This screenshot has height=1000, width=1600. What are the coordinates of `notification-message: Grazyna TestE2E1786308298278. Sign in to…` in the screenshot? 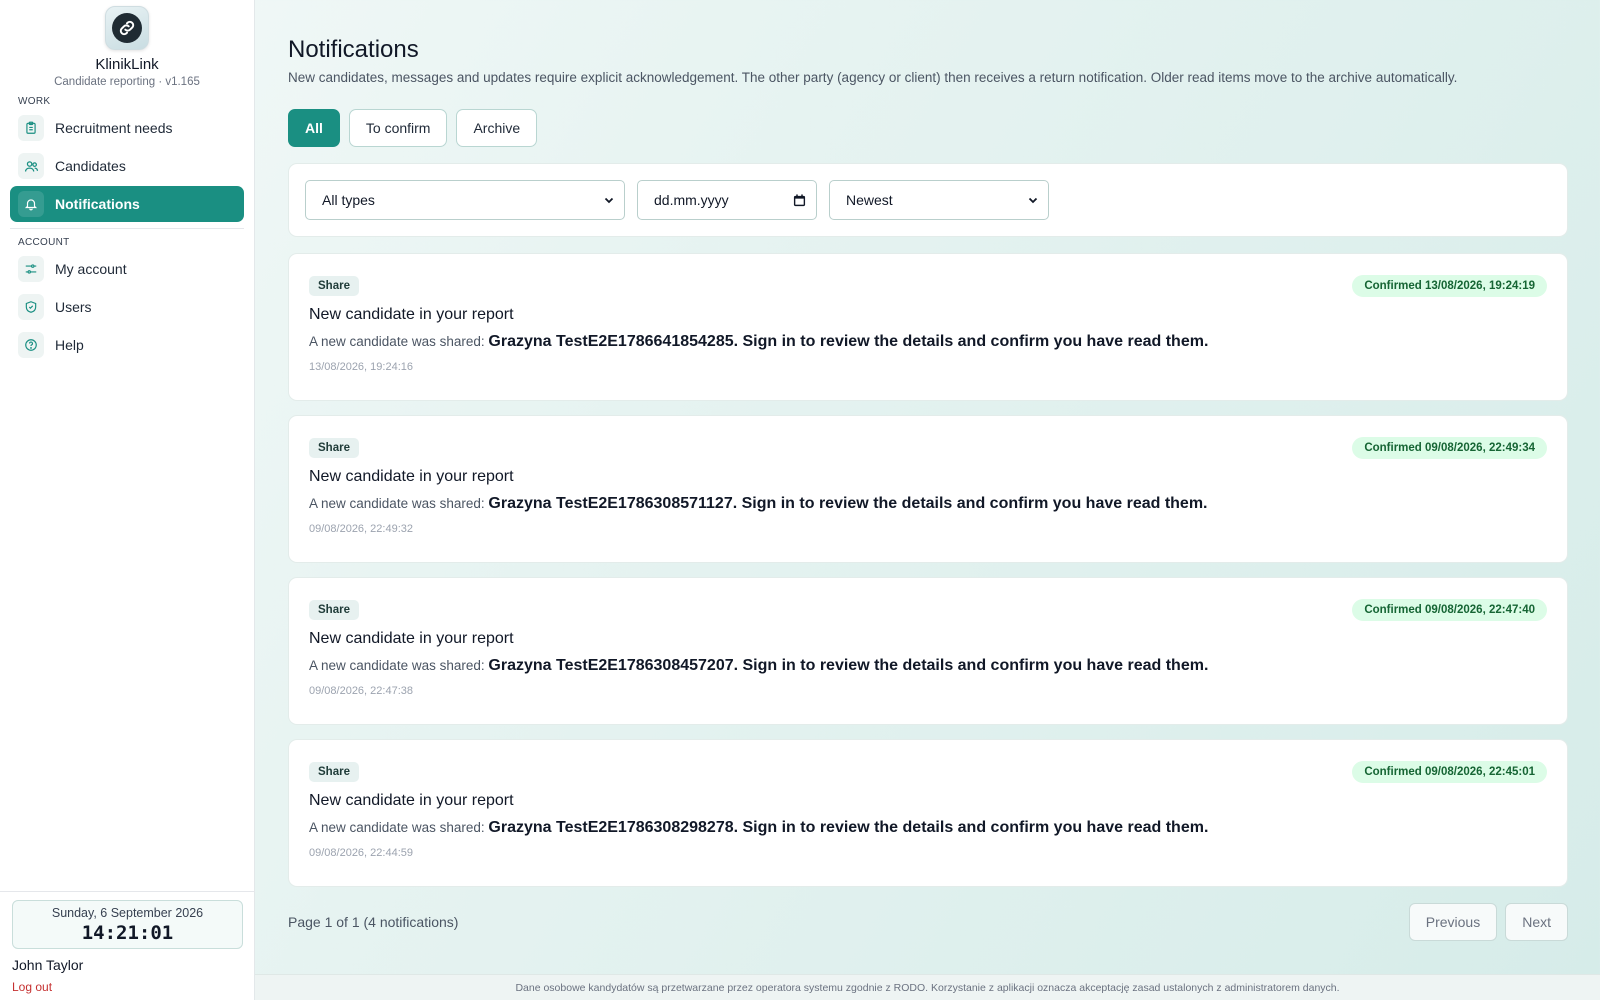 It's located at (848, 827).